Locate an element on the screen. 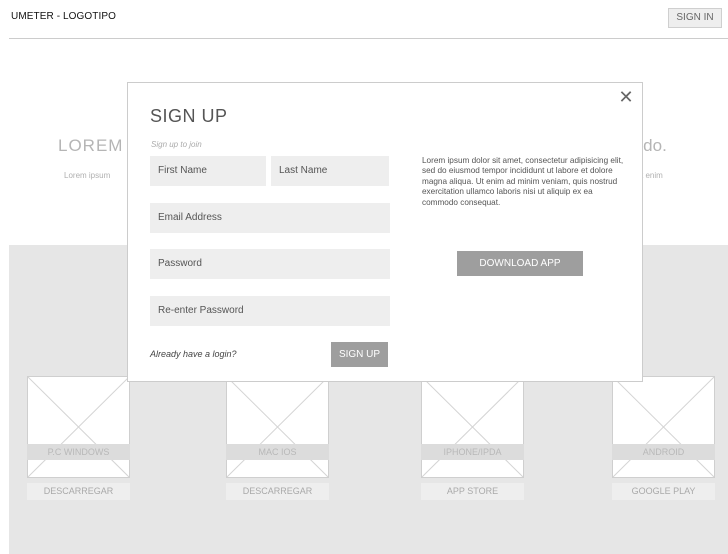  platform-label: ANDROID is located at coordinates (663, 452).